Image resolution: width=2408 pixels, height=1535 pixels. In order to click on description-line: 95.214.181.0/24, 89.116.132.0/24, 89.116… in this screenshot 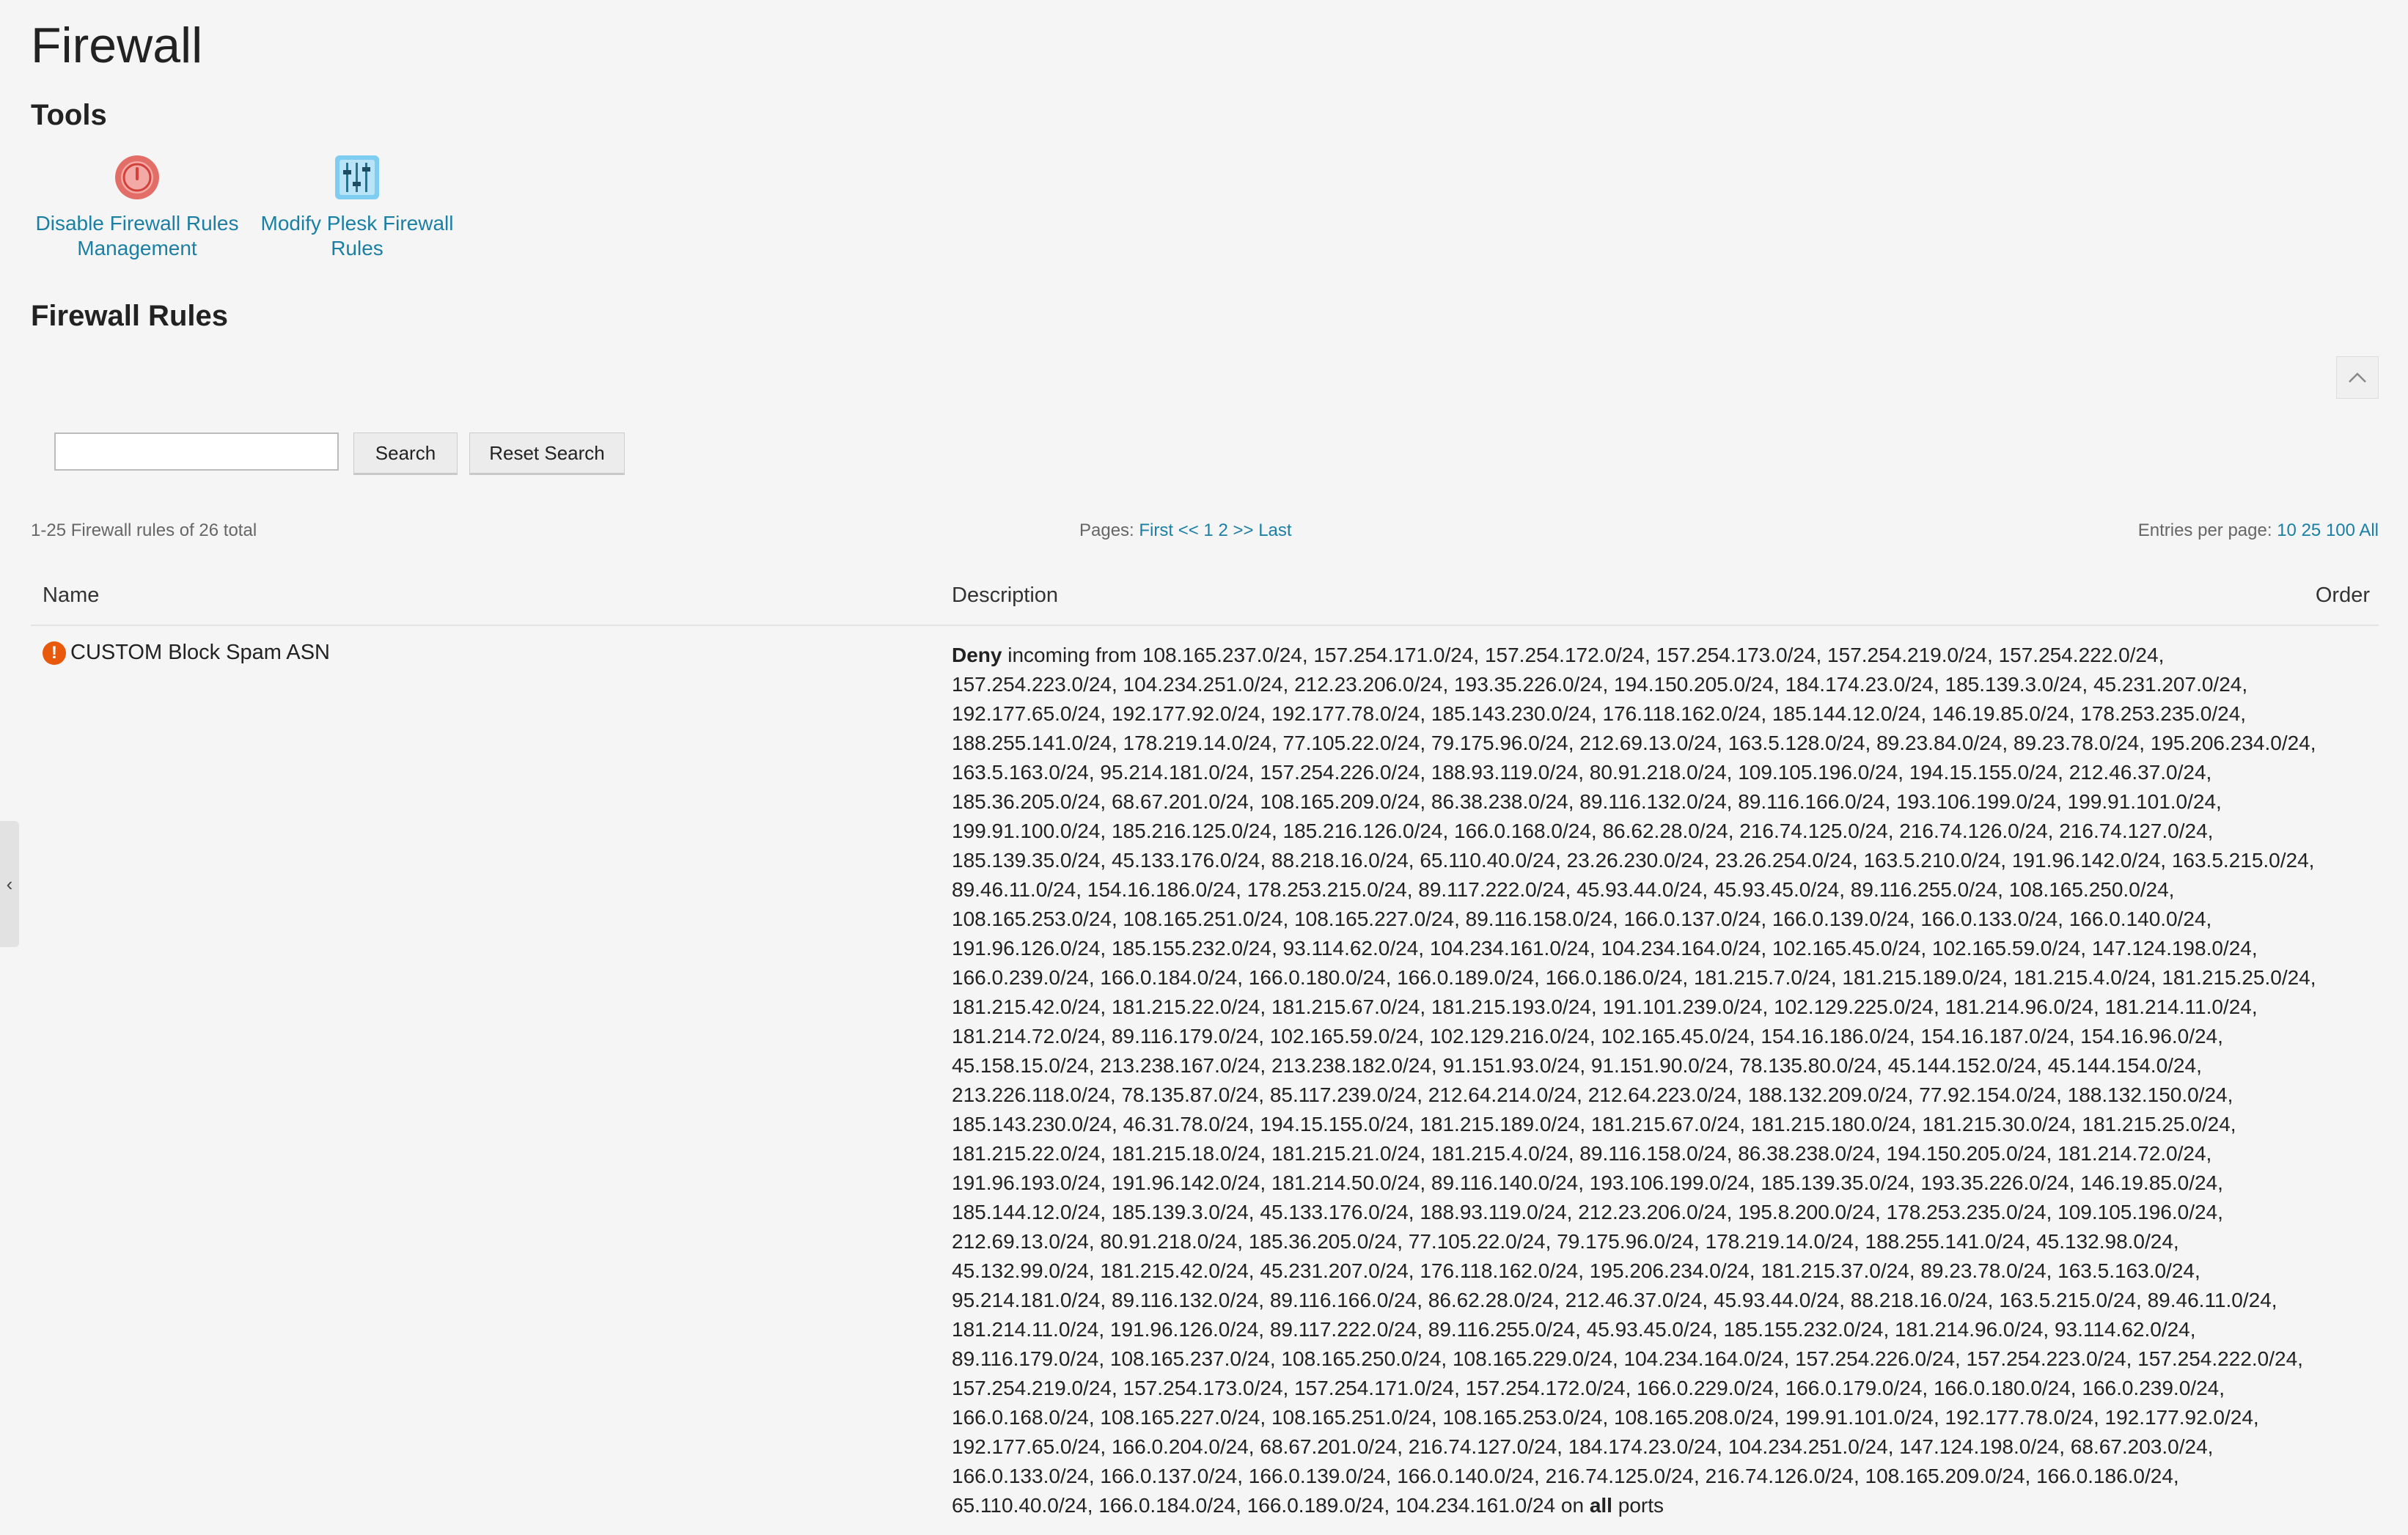, I will do `click(1671, 1300)`.